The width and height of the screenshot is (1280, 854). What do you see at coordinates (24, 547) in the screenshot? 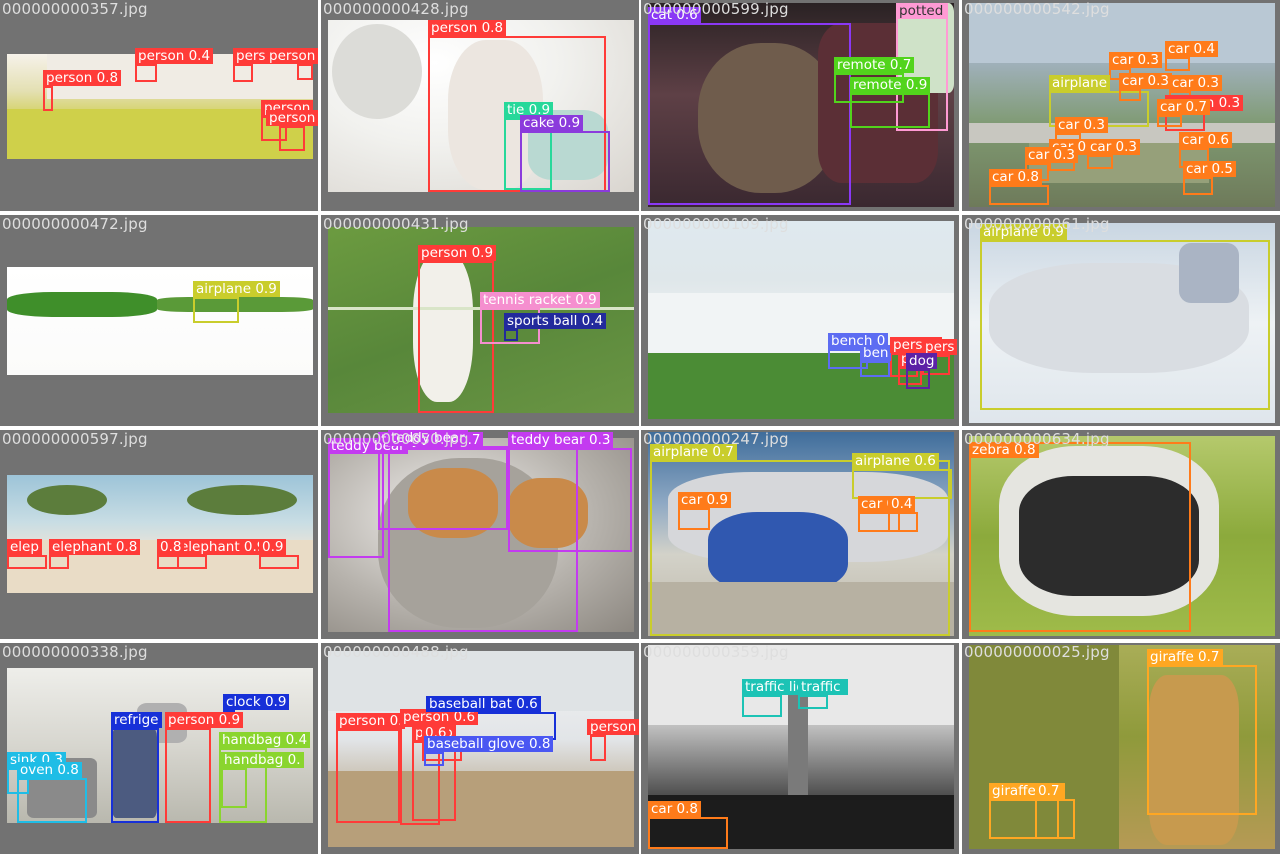
I see `detection-label: elep` at bounding box center [24, 547].